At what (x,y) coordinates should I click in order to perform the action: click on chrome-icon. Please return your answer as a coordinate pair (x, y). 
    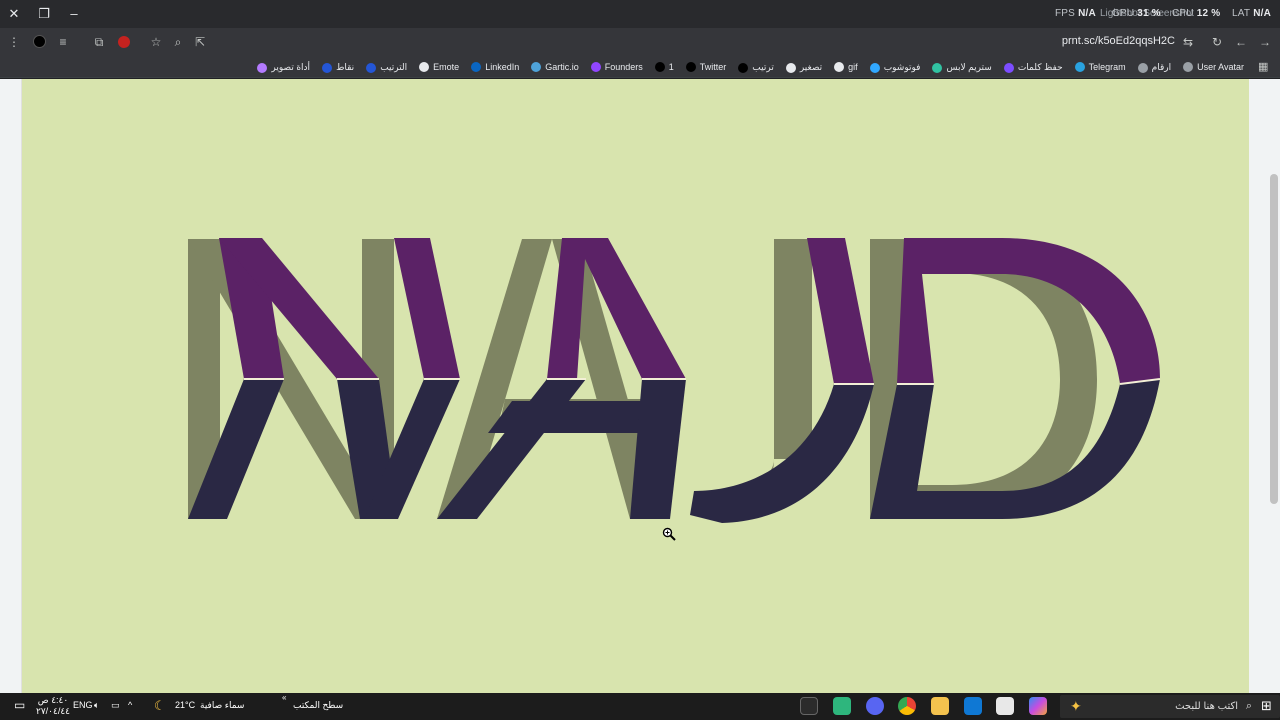
    Looking at the image, I should click on (907, 706).